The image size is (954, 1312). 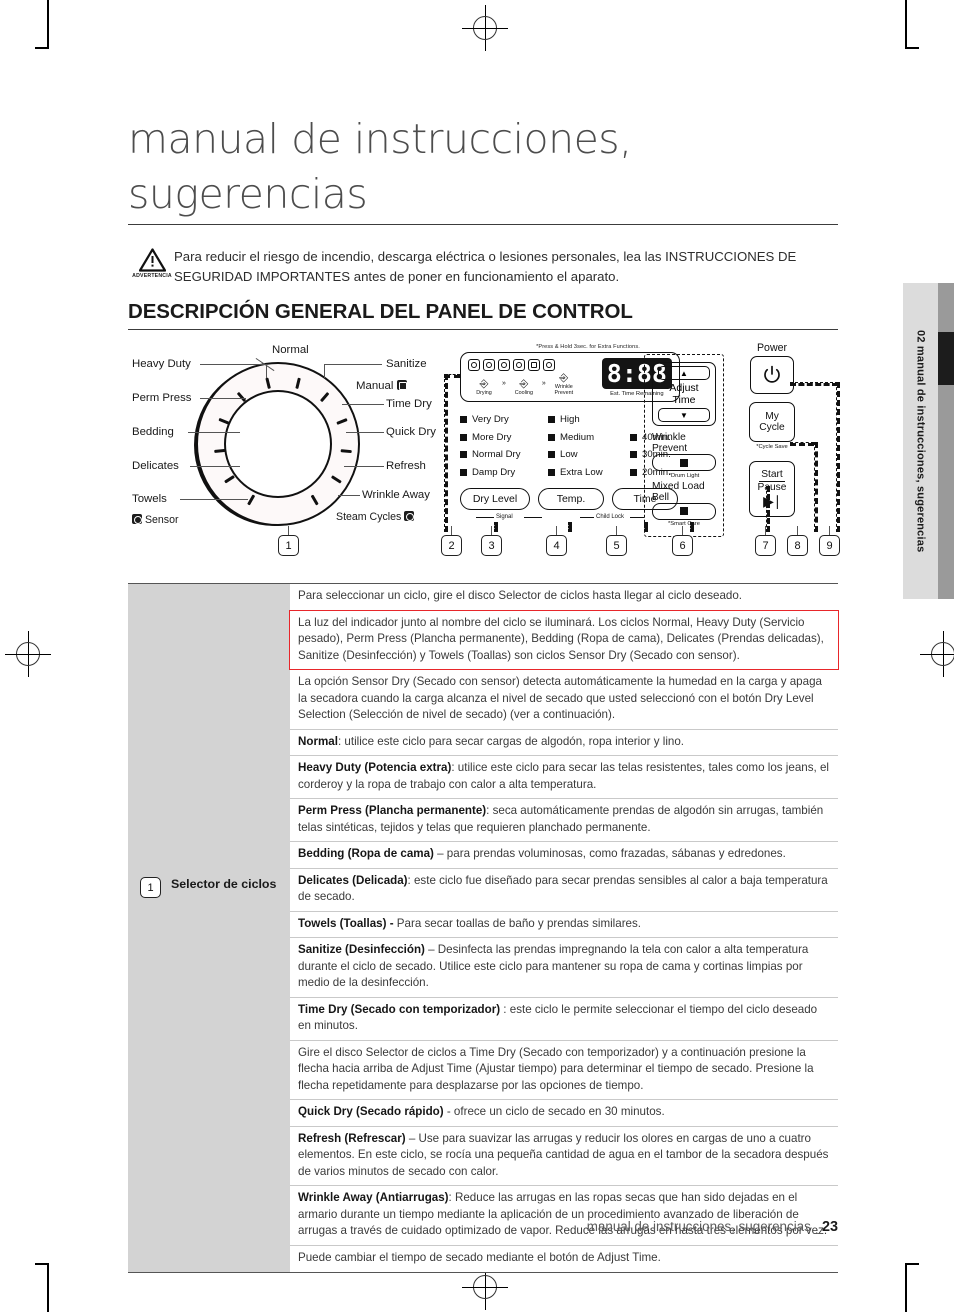 What do you see at coordinates (581, 472) in the screenshot?
I see `indicator-extra-low-label: Extra Low` at bounding box center [581, 472].